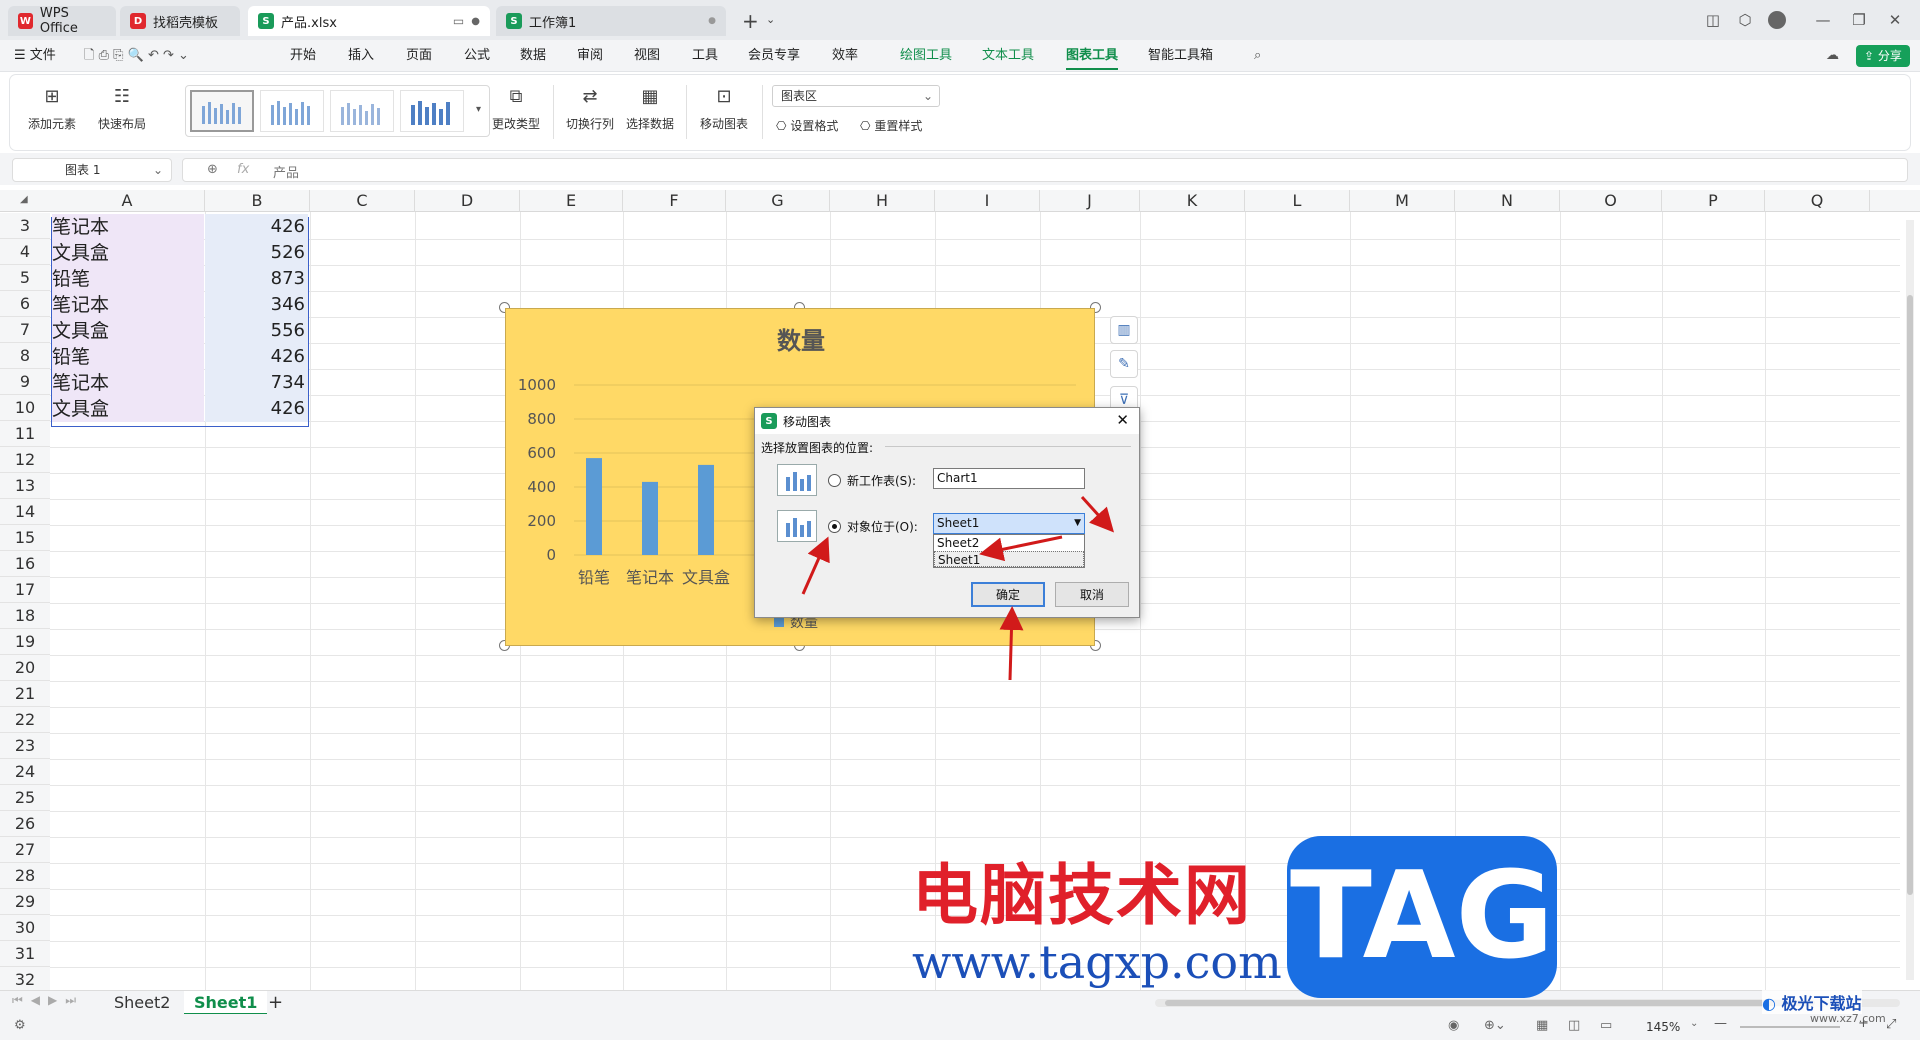 Image resolution: width=1920 pixels, height=1040 pixels. Describe the element at coordinates (1848, 1018) in the screenshot. I see `corner-watermark-url: www.xz7.com` at that location.